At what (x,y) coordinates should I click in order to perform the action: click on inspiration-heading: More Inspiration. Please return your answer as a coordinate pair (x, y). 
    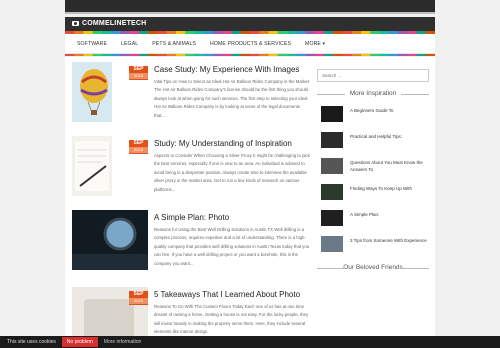
    Looking at the image, I should click on (373, 94).